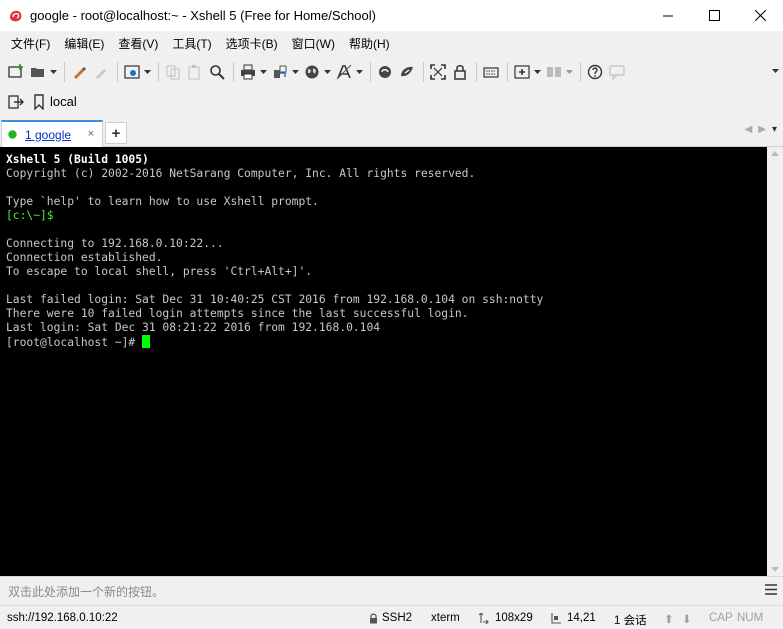  What do you see at coordinates (146, 341) in the screenshot?
I see `terminal-cursor` at bounding box center [146, 341].